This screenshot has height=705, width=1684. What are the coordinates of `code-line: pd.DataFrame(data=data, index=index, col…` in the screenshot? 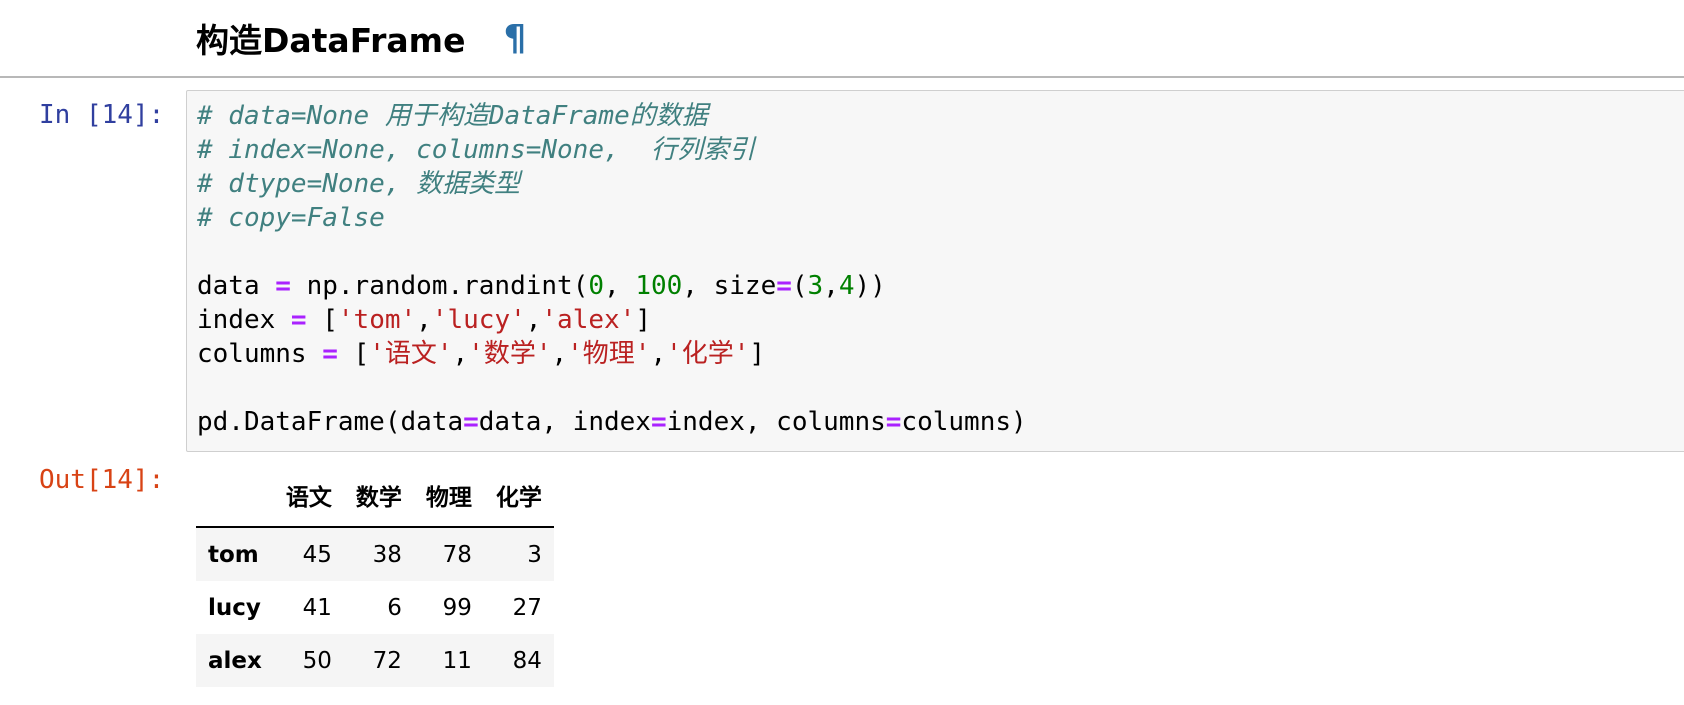 It's located at (612, 422).